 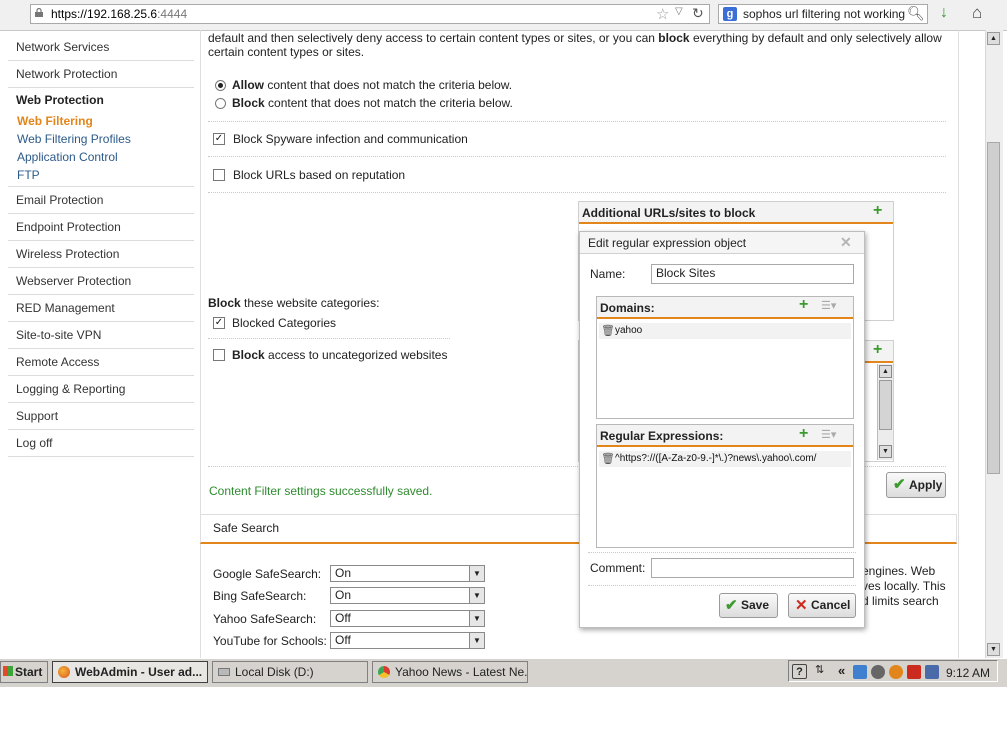 I want to click on sidebar-item-support: Support, so click(x=101, y=416).